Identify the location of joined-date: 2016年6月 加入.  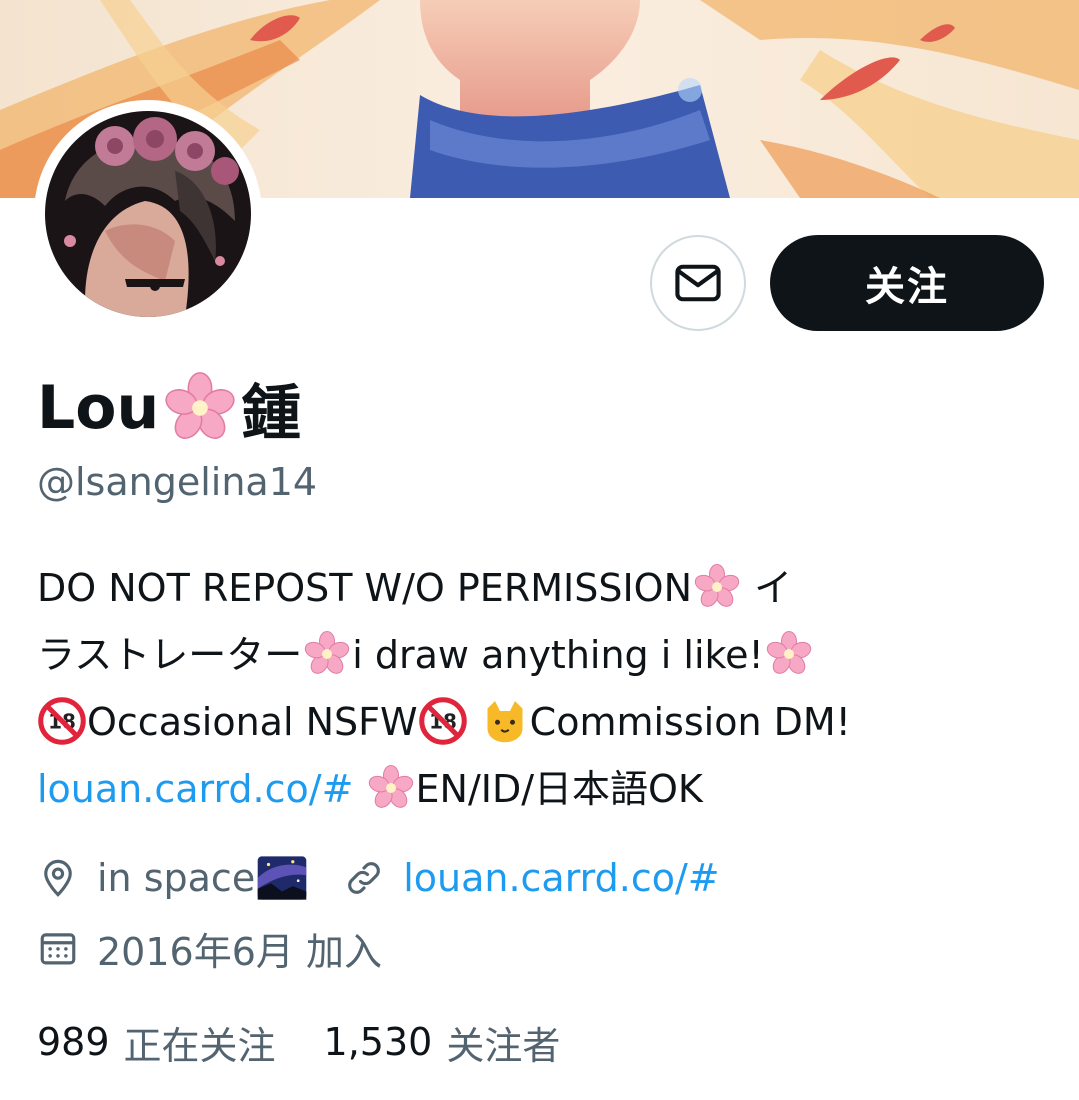
(239, 951).